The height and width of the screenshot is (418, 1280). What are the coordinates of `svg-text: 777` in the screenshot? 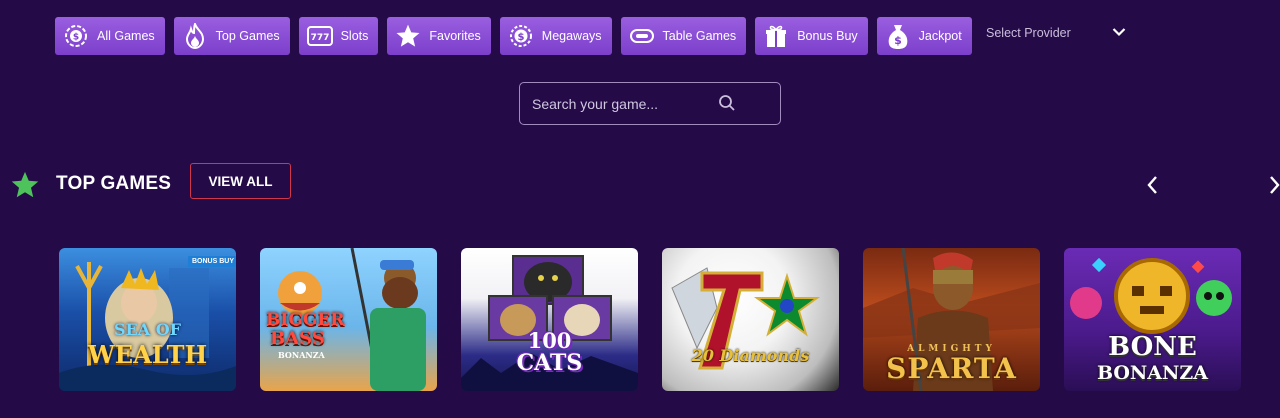 It's located at (319, 38).